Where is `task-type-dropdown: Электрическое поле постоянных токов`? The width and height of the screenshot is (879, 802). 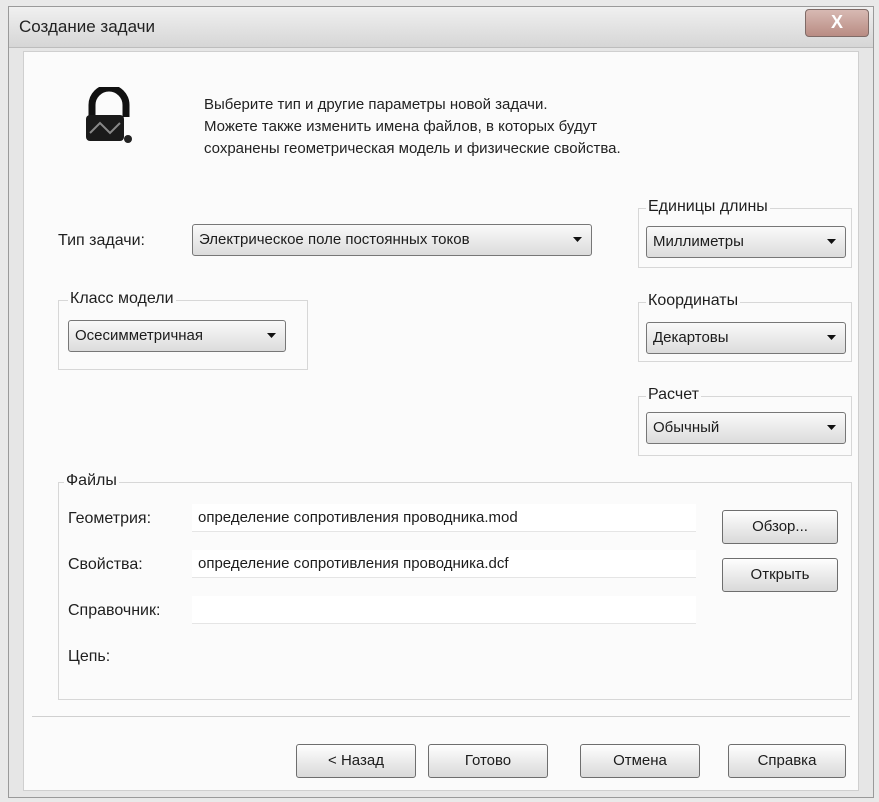 task-type-dropdown: Электрическое поле постоянных токов is located at coordinates (392, 240).